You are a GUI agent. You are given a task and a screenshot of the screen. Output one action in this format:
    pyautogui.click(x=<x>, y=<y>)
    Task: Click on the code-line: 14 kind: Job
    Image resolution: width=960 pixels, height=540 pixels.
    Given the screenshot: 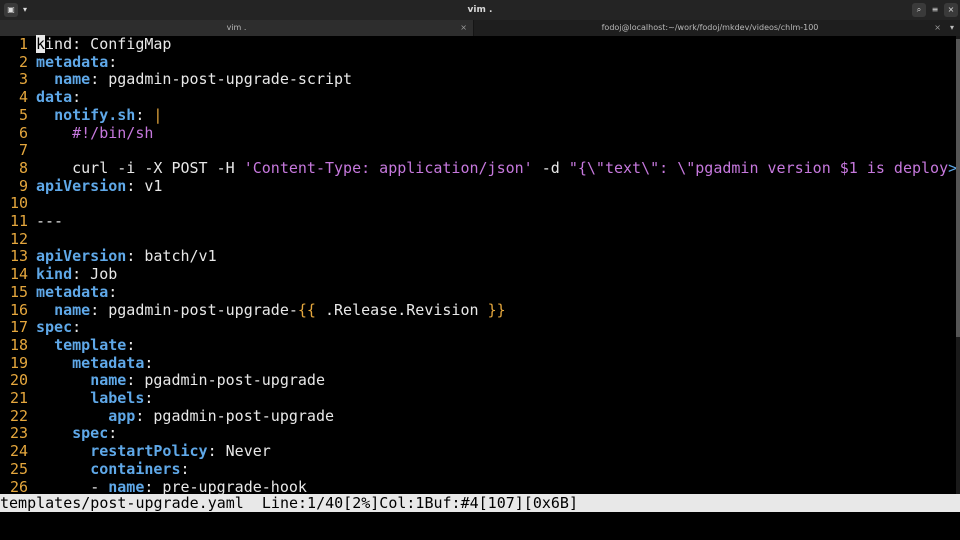 What is the action you would take?
    pyautogui.click(x=58, y=274)
    